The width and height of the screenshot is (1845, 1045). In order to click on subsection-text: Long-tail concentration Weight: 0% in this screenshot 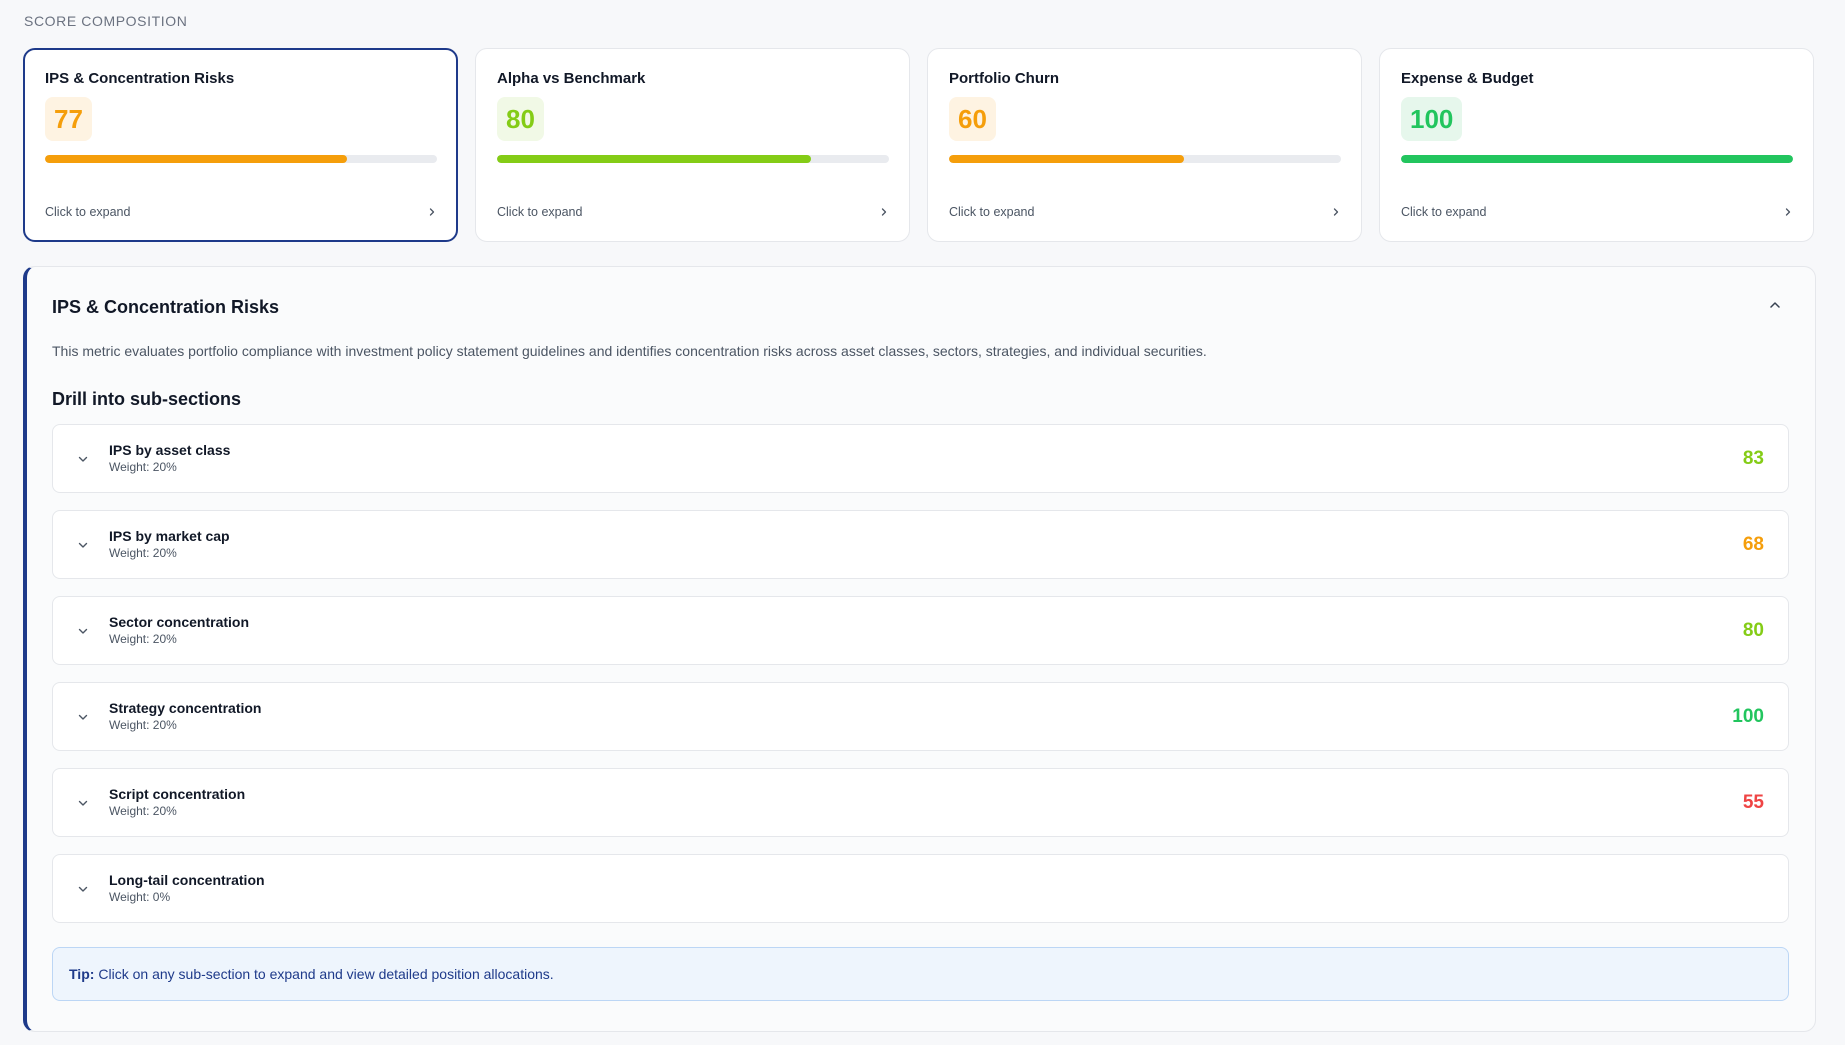, I will do `click(936, 888)`.